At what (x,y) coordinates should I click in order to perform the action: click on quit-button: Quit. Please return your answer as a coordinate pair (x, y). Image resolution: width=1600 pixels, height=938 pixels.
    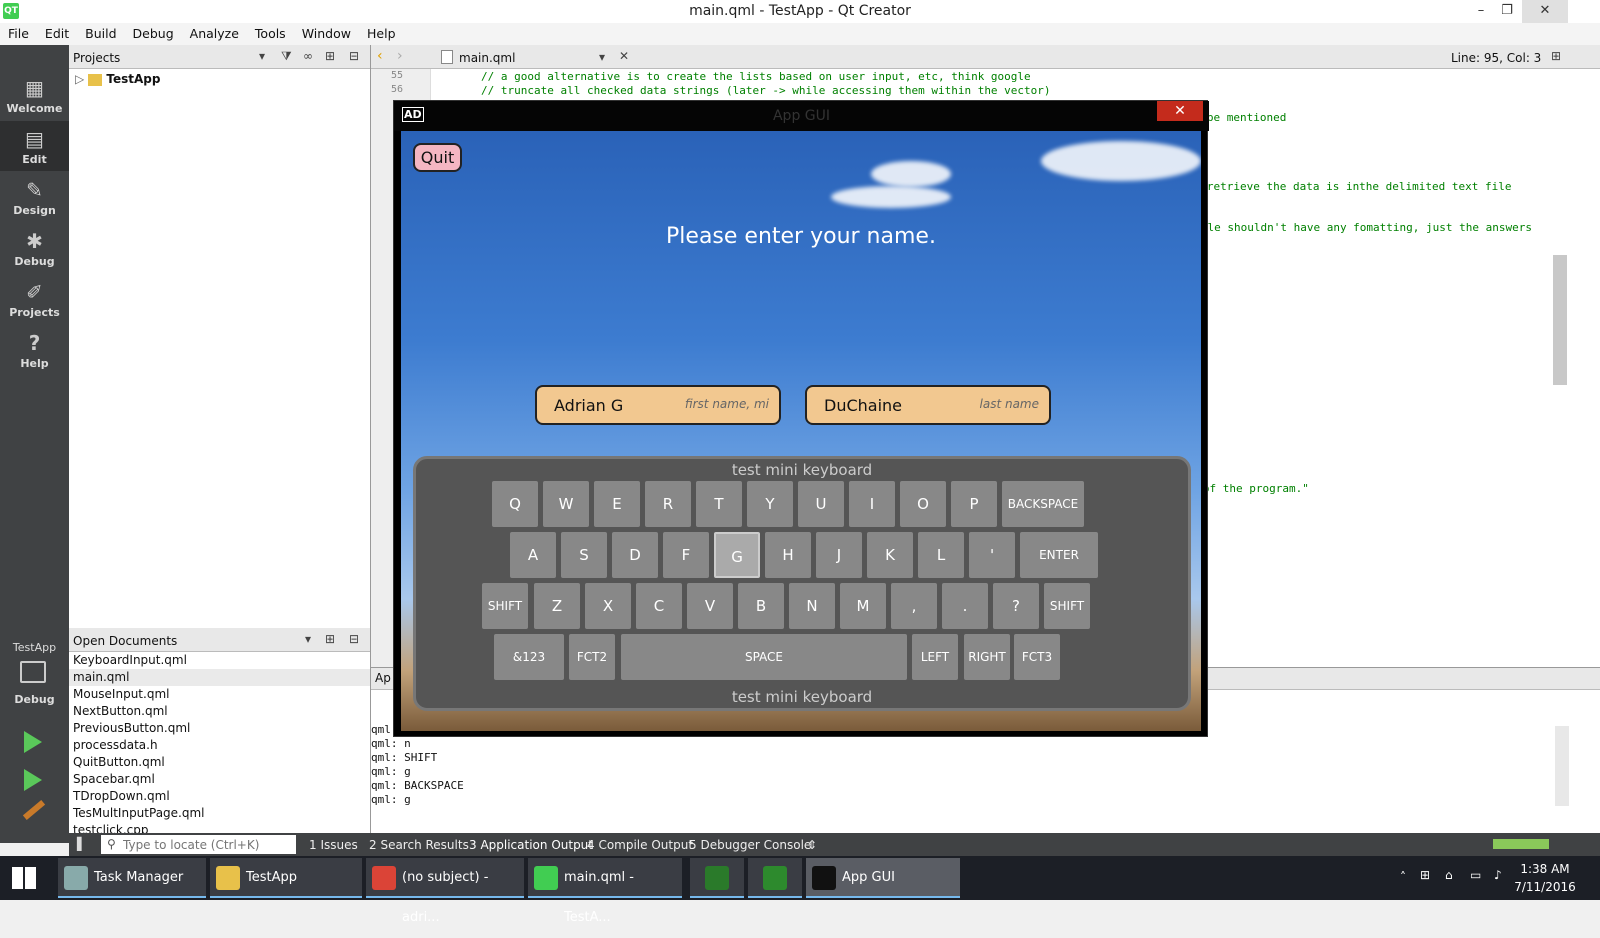
    Looking at the image, I should click on (437, 157).